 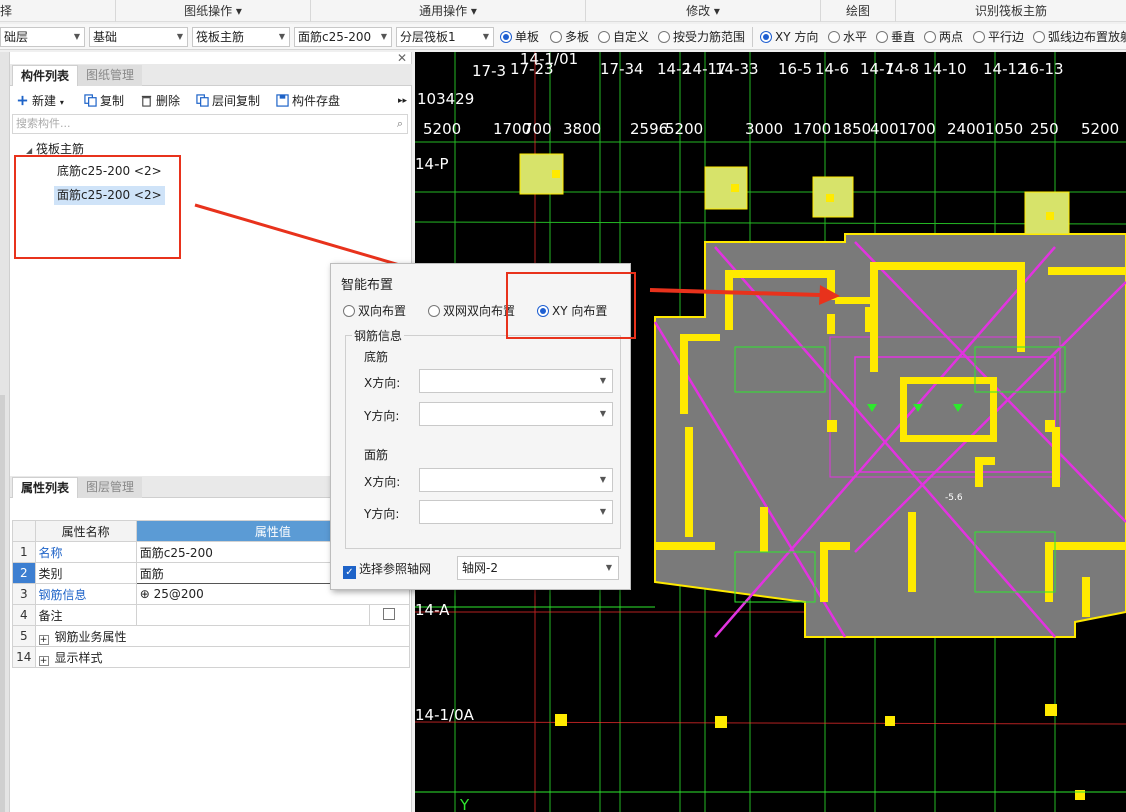 I want to click on top-y-label: Y方向:, so click(x=382, y=514).